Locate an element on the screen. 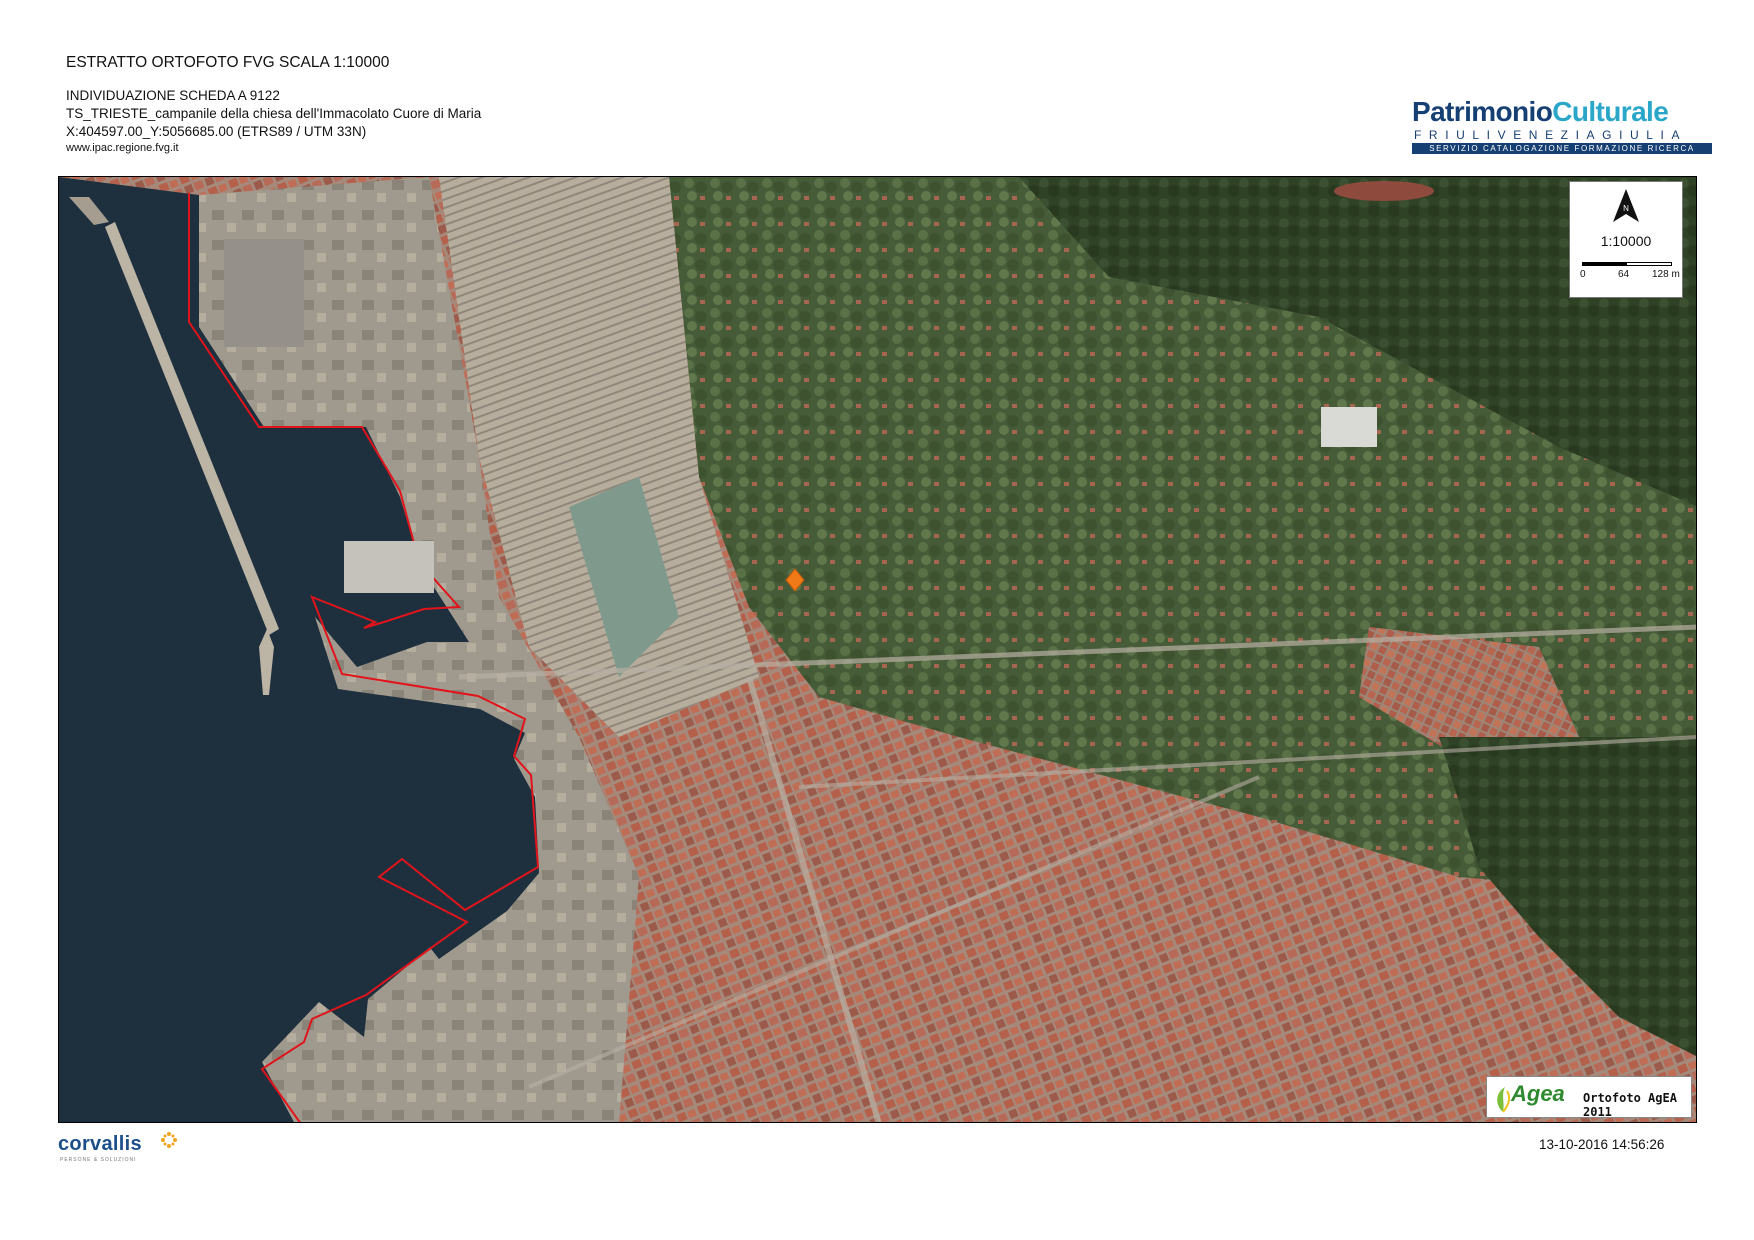 The height and width of the screenshot is (1240, 1754). corvallis-star-icon is located at coordinates (169, 1140).